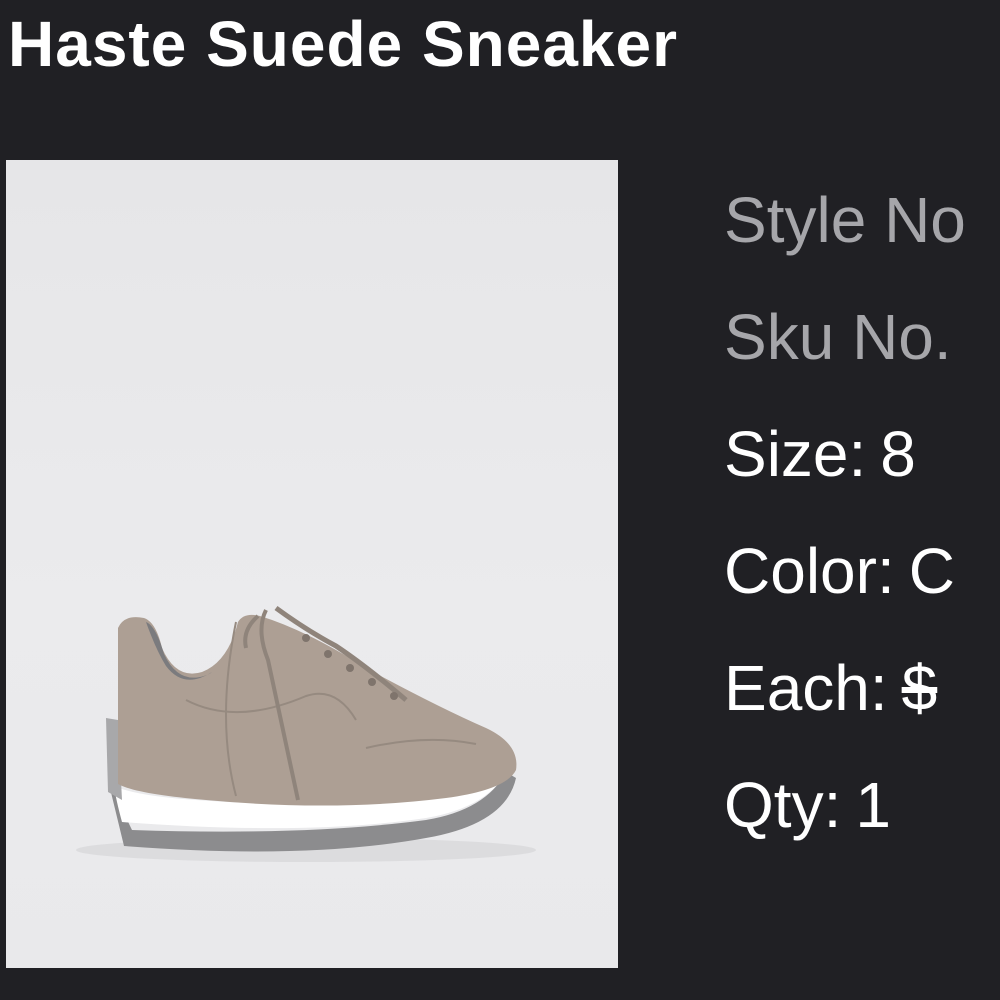  I want to click on size-label: Size:, so click(795, 454).